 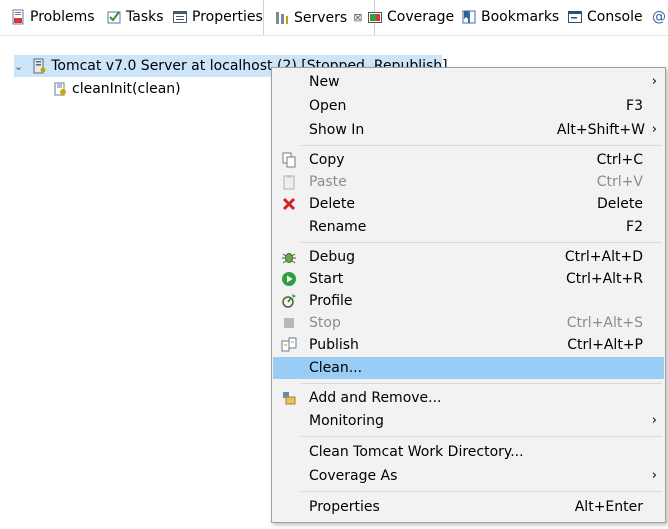 I want to click on tab-label: Problems, so click(x=62, y=17).